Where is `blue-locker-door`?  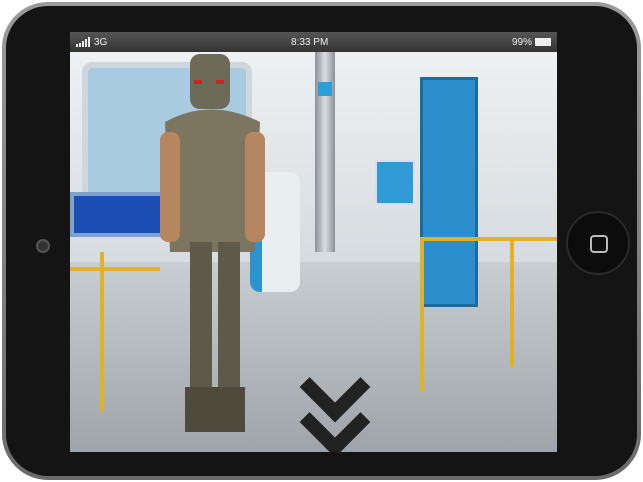 blue-locker-door is located at coordinates (449, 192).